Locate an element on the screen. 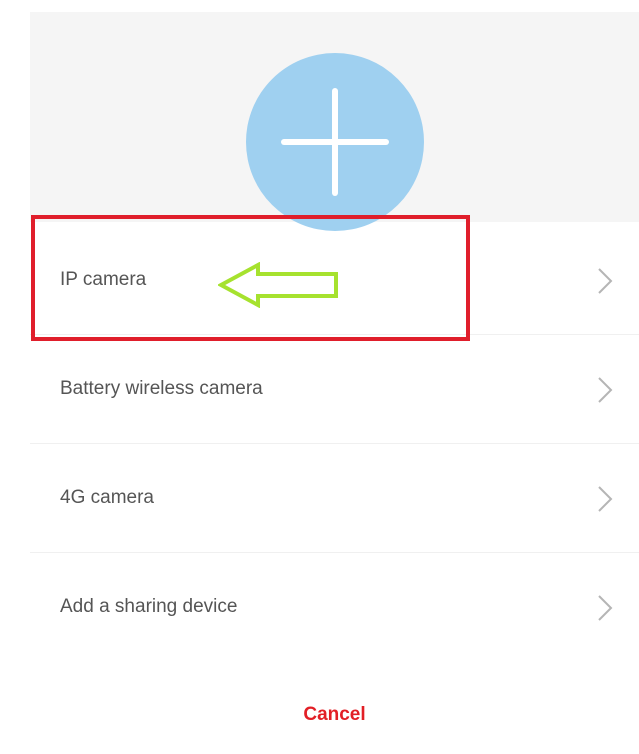 The width and height of the screenshot is (639, 754). arrow-left-icon is located at coordinates (278, 285).